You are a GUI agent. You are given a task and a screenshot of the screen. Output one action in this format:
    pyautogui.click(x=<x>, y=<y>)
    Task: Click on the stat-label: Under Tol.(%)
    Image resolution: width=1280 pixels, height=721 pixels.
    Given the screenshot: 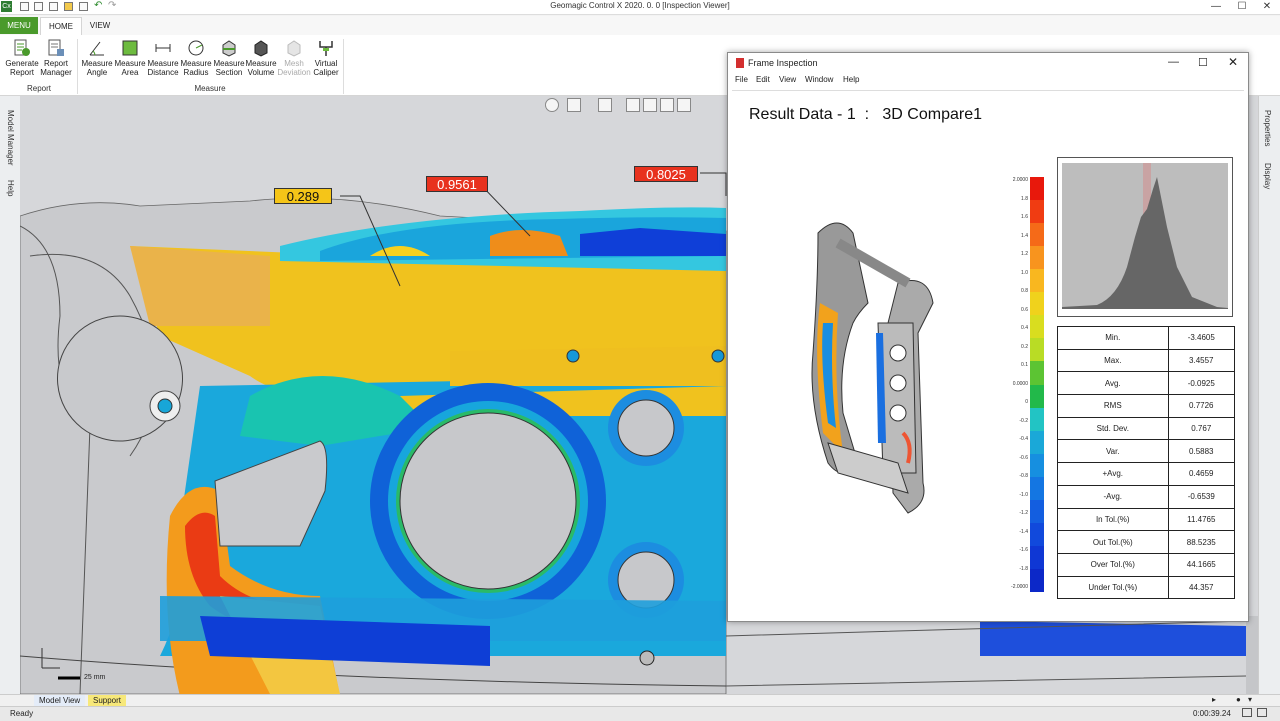 What is the action you would take?
    pyautogui.click(x=1113, y=587)
    